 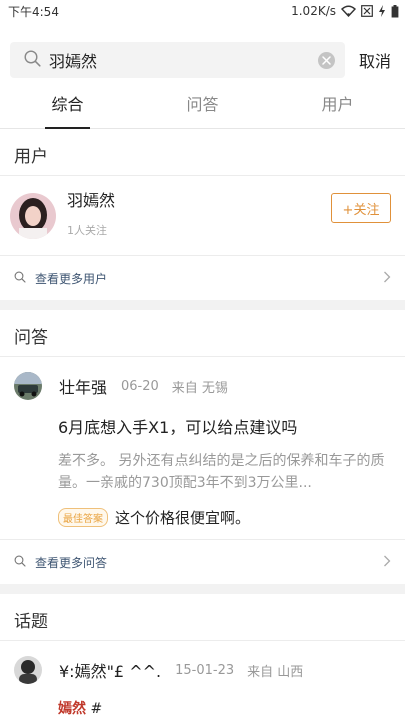 I want to click on search-input: 羽嫣然, so click(x=177, y=60).